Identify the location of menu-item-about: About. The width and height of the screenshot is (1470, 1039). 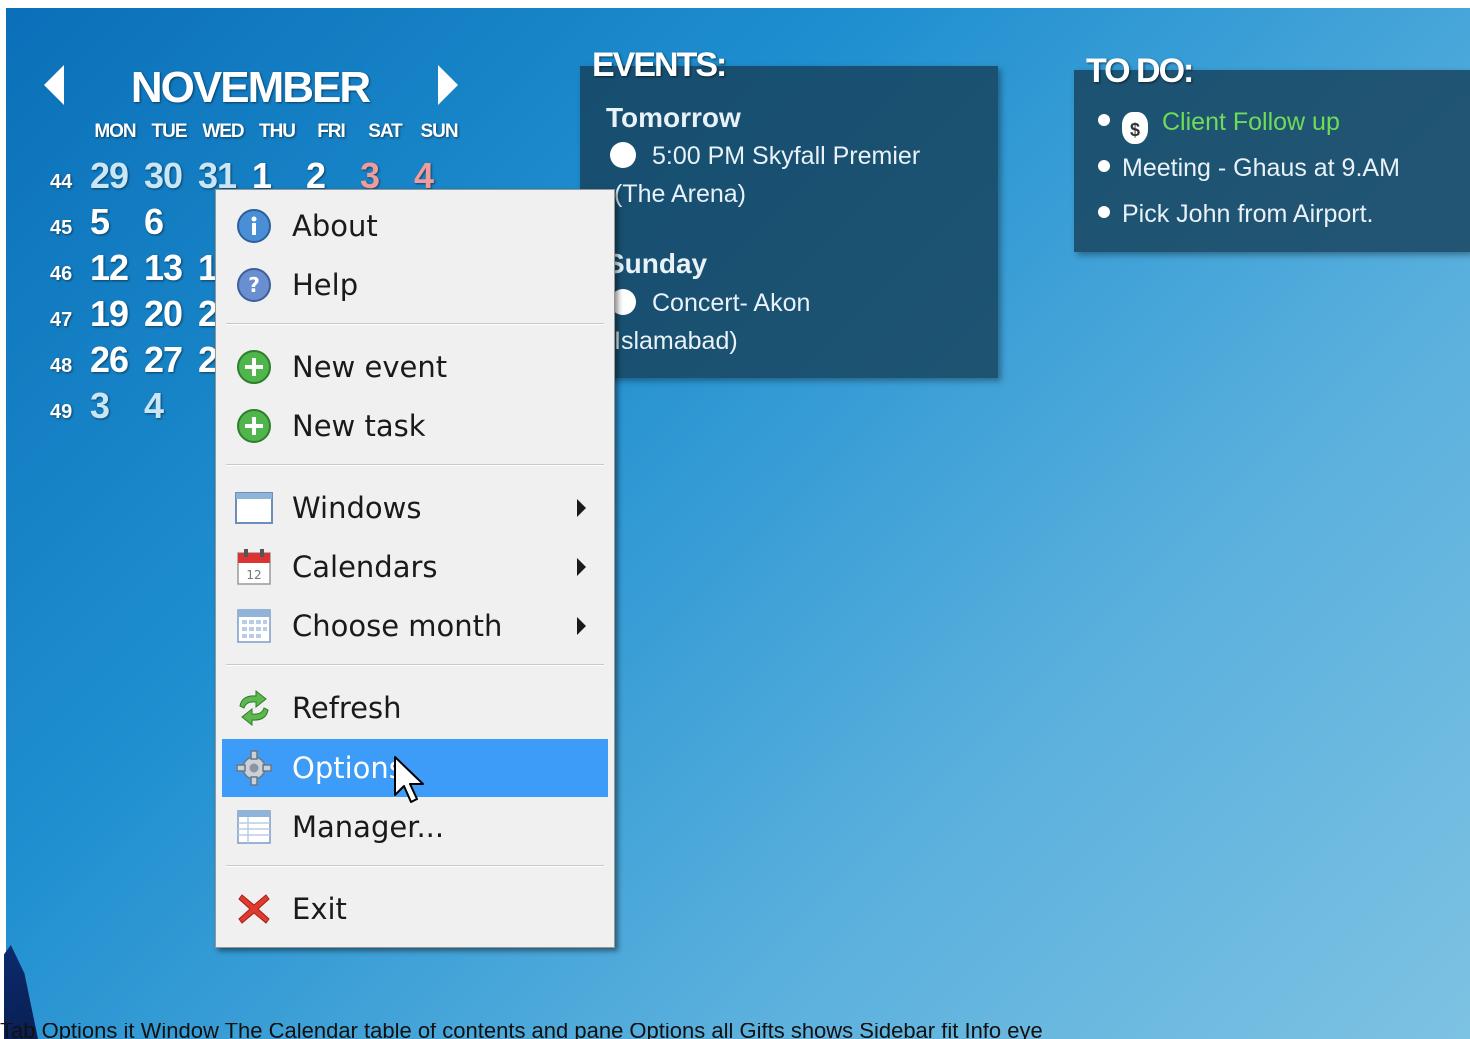
(415, 226).